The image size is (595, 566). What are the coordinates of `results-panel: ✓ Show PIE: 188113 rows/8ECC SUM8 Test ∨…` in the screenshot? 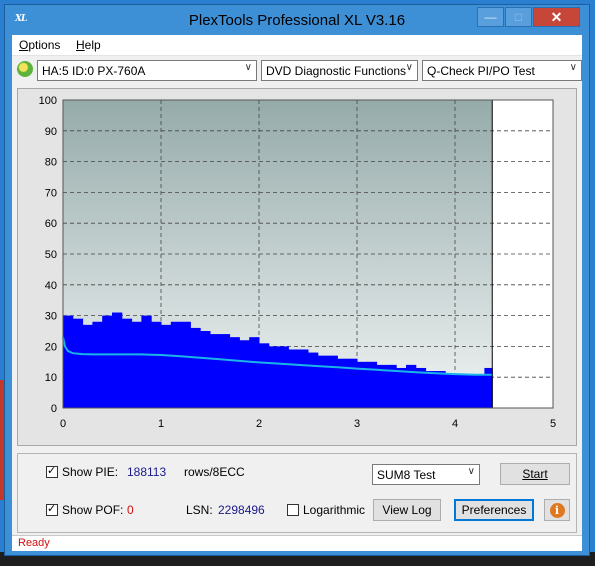 It's located at (297, 493).